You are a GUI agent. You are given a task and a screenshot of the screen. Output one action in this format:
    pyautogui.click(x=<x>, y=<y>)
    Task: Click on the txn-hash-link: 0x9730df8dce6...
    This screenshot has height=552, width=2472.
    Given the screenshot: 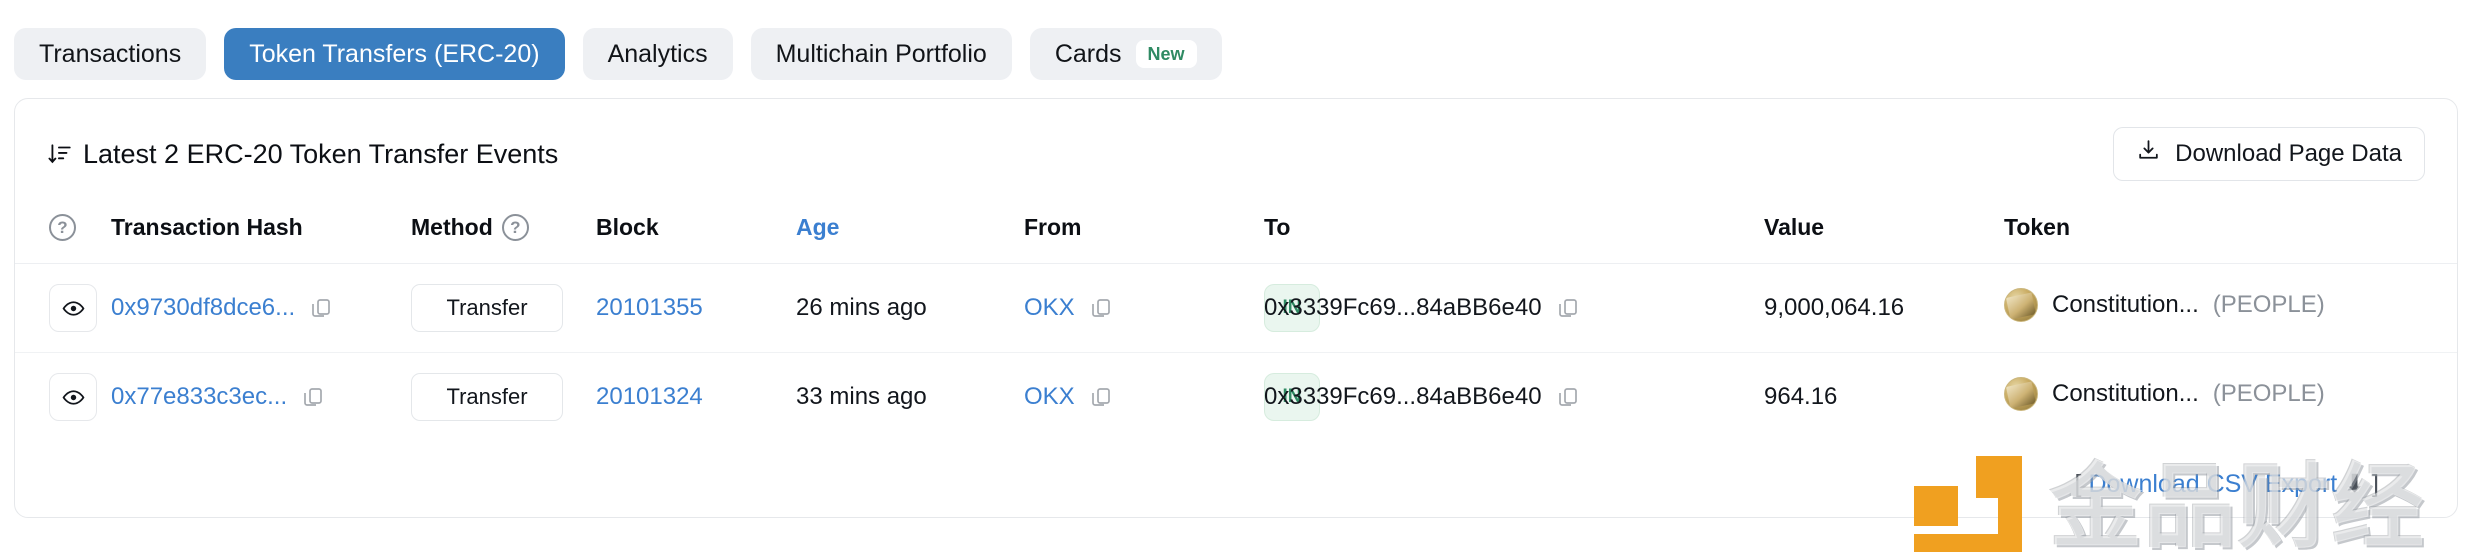 What is the action you would take?
    pyautogui.click(x=203, y=308)
    